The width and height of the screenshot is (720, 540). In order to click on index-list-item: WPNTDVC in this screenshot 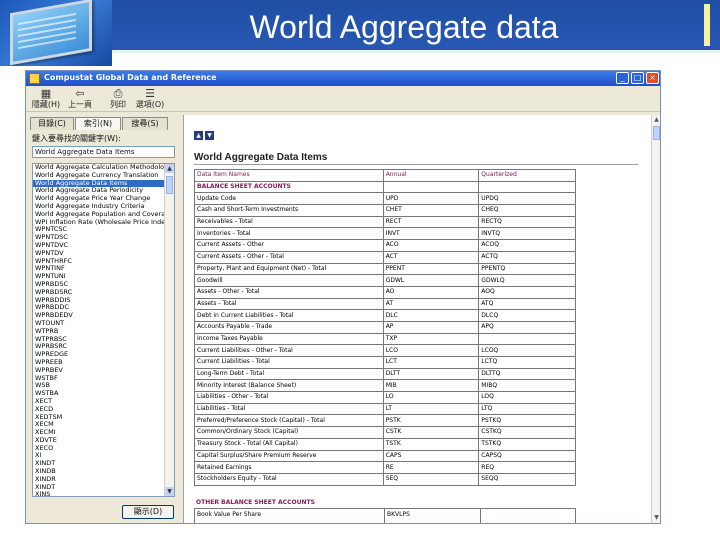, I will do `click(98, 246)`.